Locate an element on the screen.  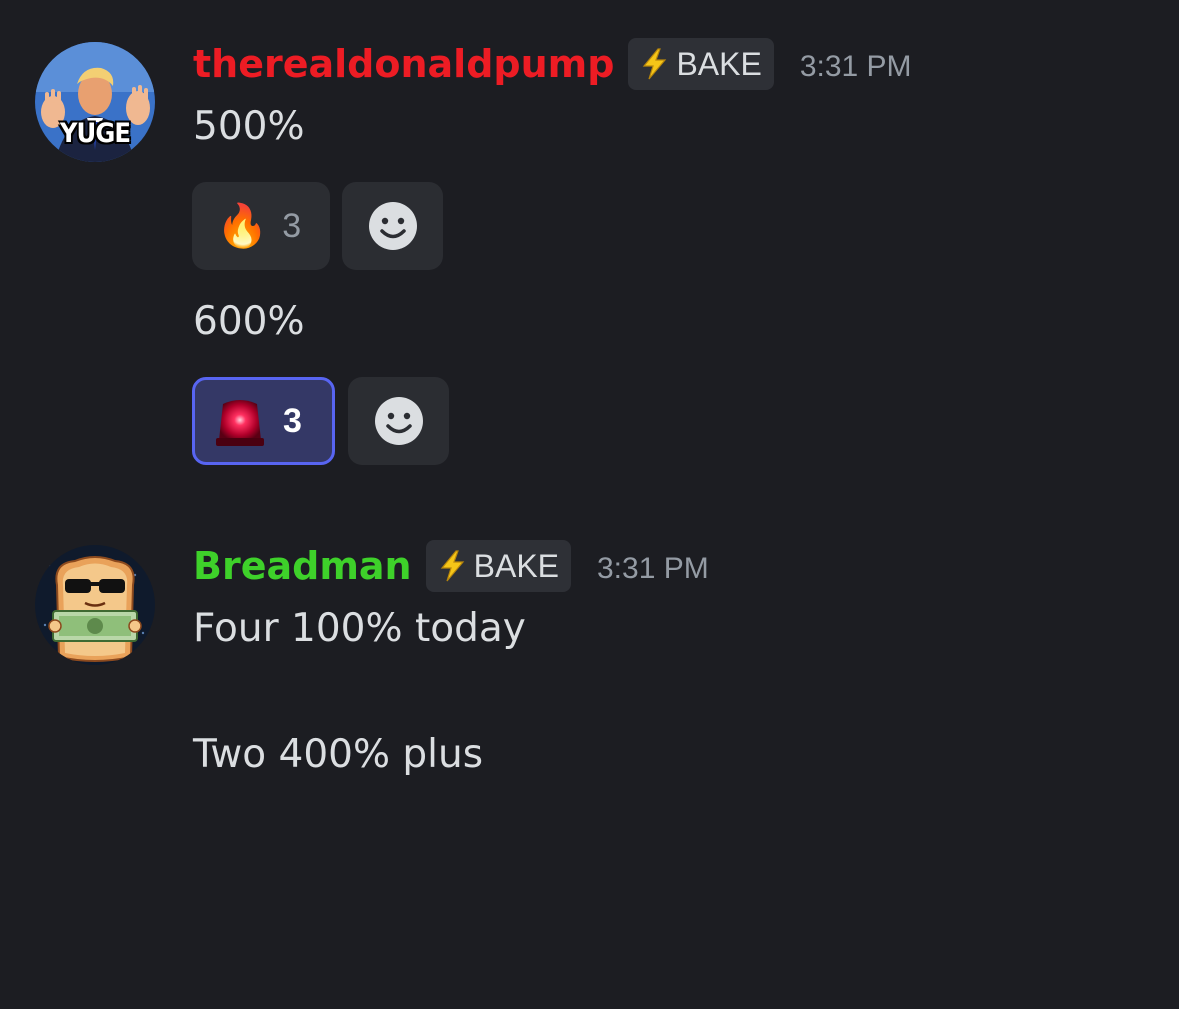
message-text: 500% is located at coordinates (249, 126).